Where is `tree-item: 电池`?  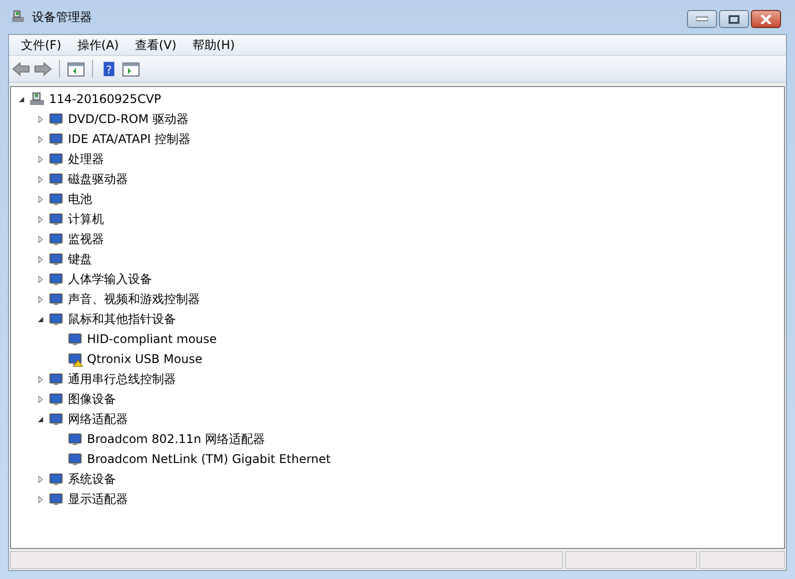
tree-item: 电池 is located at coordinates (80, 199).